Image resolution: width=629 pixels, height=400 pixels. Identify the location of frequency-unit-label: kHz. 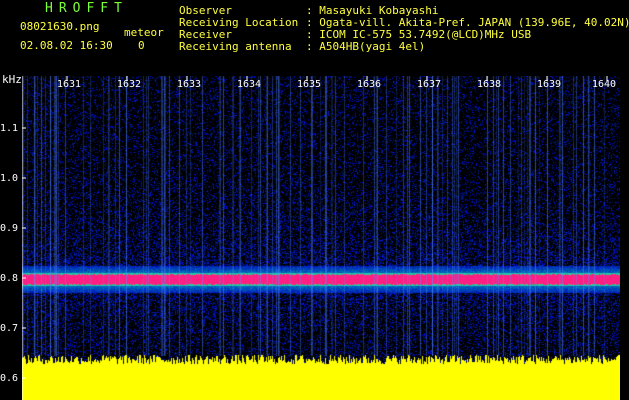
(12, 79).